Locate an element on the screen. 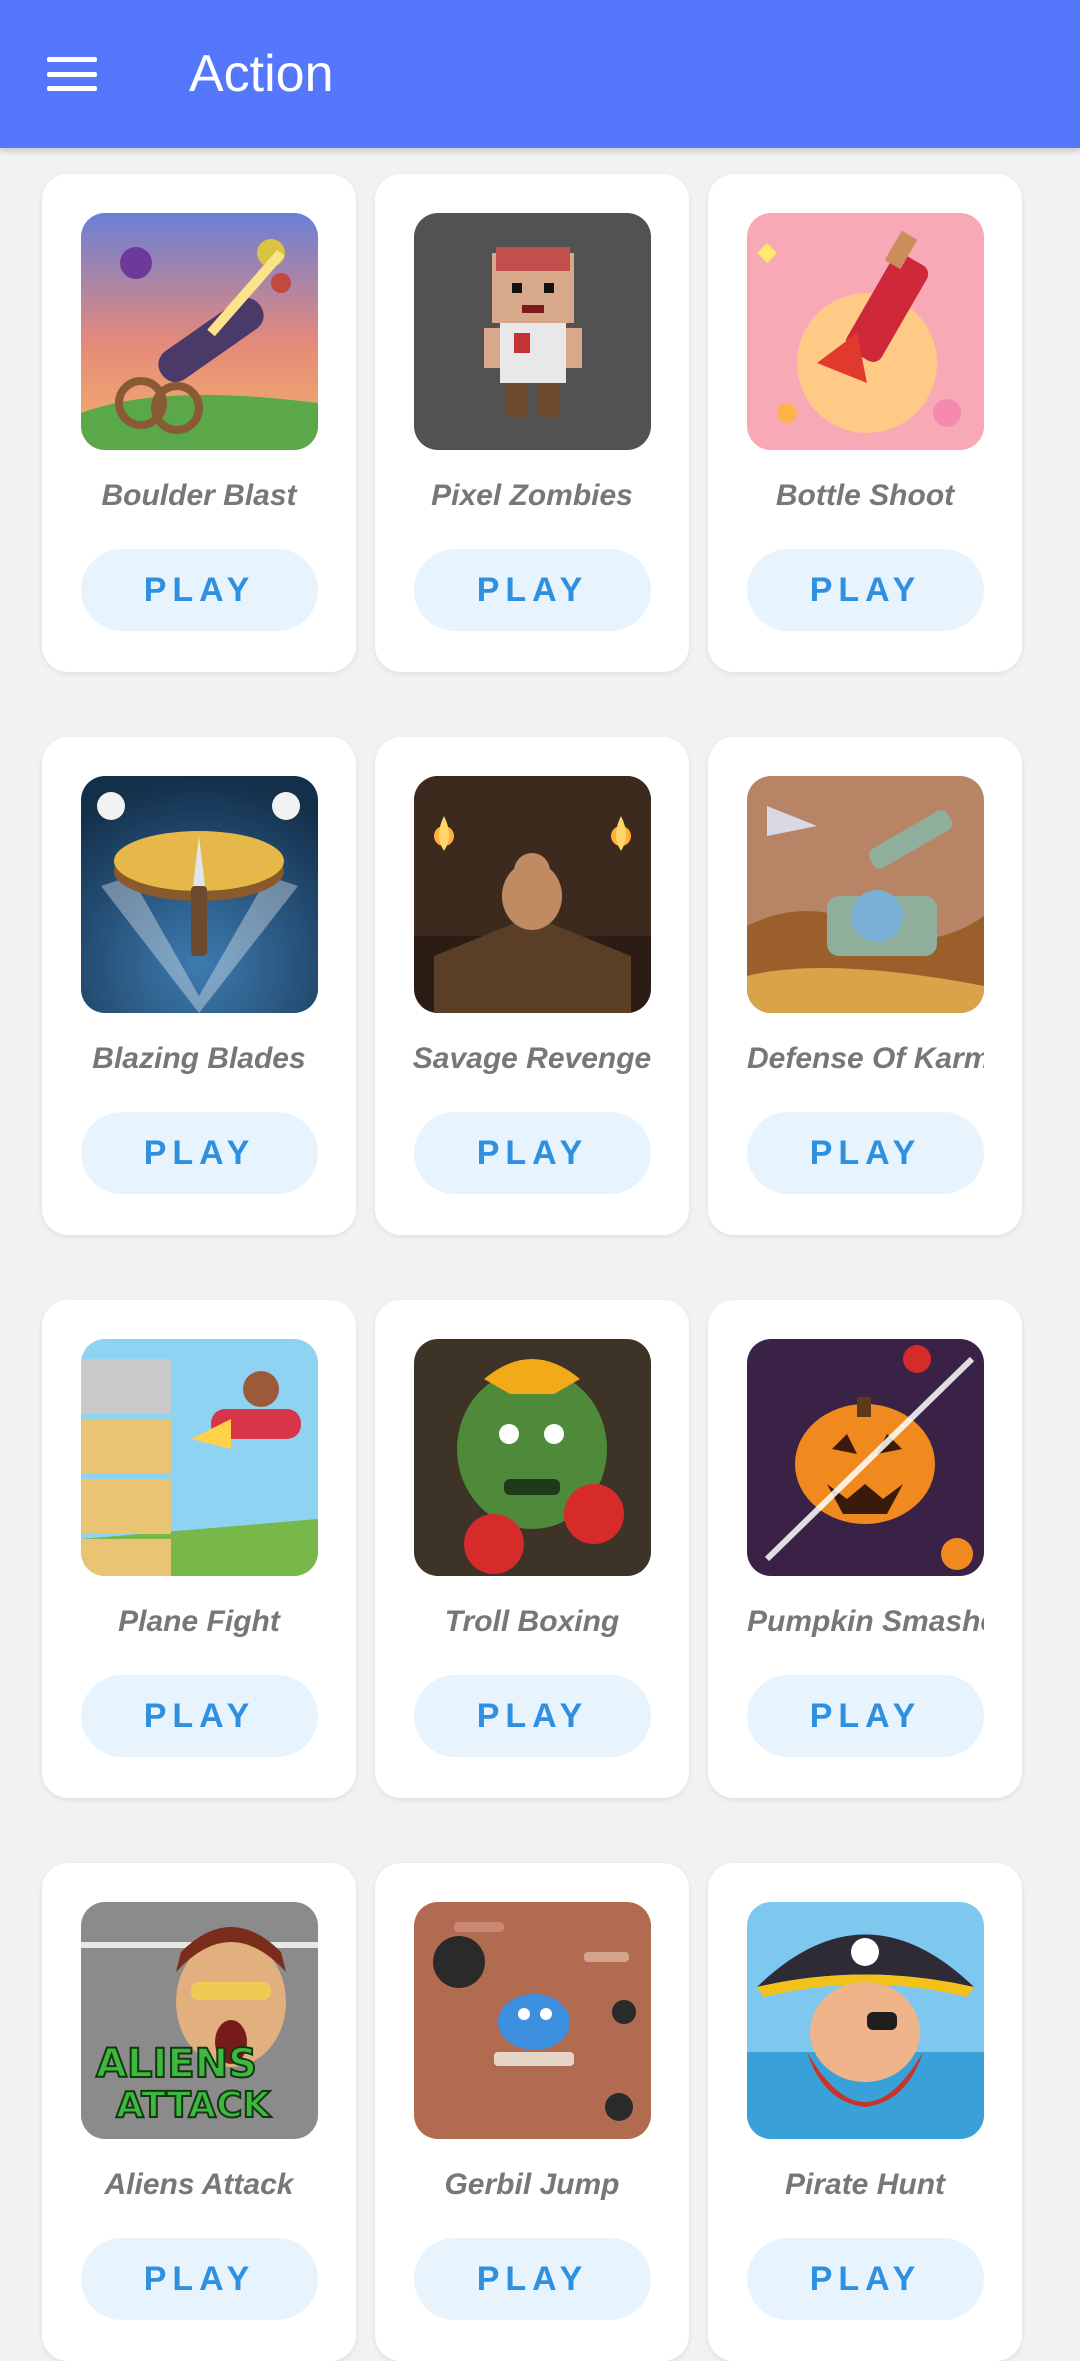 The height and width of the screenshot is (2361, 1080). game-thumbnail-bottle-shoot is located at coordinates (865, 331).